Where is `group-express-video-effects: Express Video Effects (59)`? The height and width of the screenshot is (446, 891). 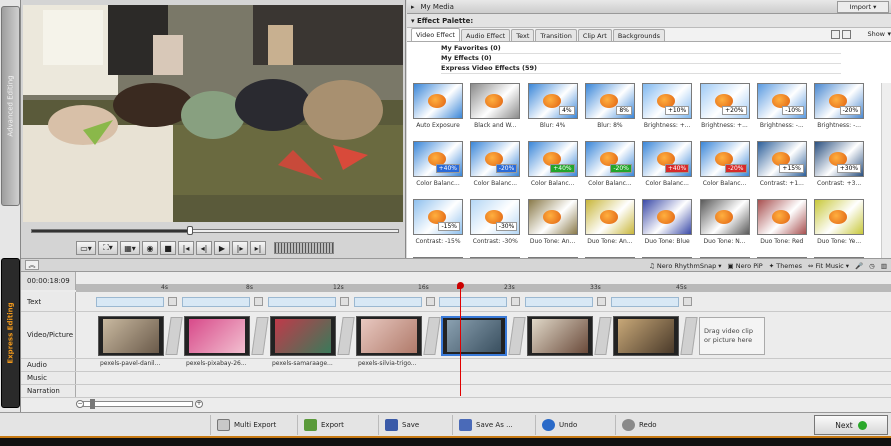 group-express-video-effects: Express Video Effects (59) is located at coordinates (641, 69).